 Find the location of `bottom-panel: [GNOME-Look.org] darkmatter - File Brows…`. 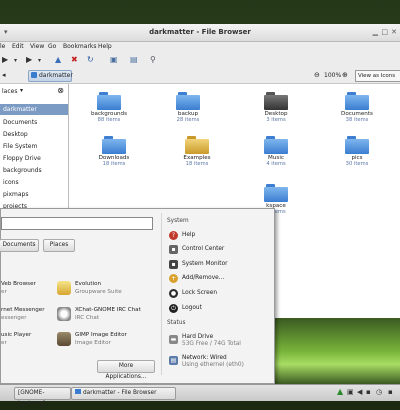

bottom-panel: [GNOME-Look.org] darkmatter - File Brows… is located at coordinates (200, 395).